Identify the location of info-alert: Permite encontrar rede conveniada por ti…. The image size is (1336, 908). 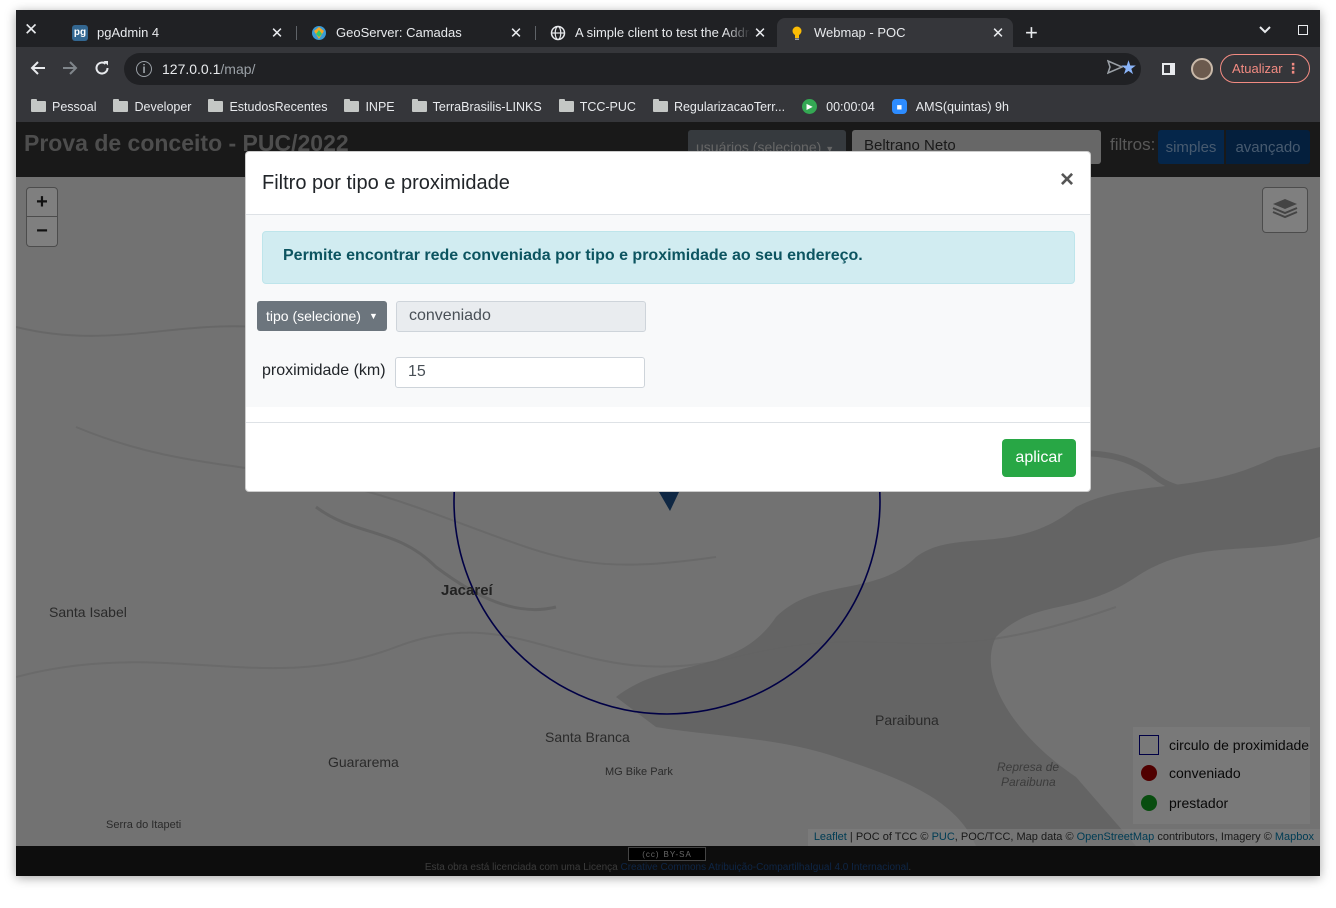
(668, 257).